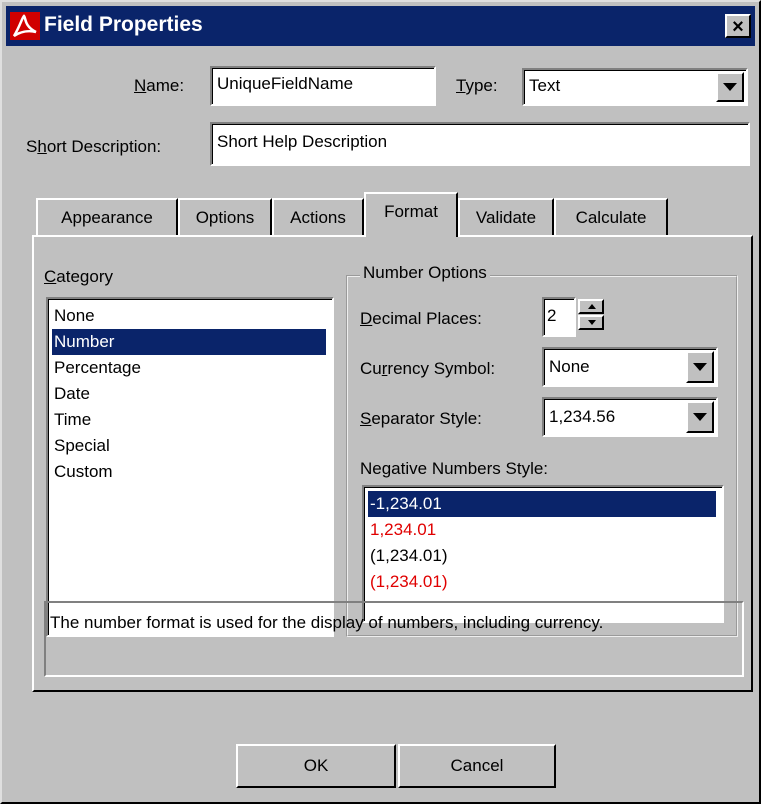 This screenshot has width=761, height=804. I want to click on tab-actions: Actions, so click(318, 217).